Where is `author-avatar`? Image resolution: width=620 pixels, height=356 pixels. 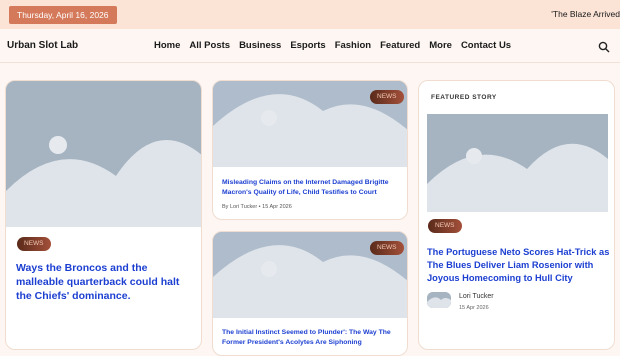 author-avatar is located at coordinates (439, 300).